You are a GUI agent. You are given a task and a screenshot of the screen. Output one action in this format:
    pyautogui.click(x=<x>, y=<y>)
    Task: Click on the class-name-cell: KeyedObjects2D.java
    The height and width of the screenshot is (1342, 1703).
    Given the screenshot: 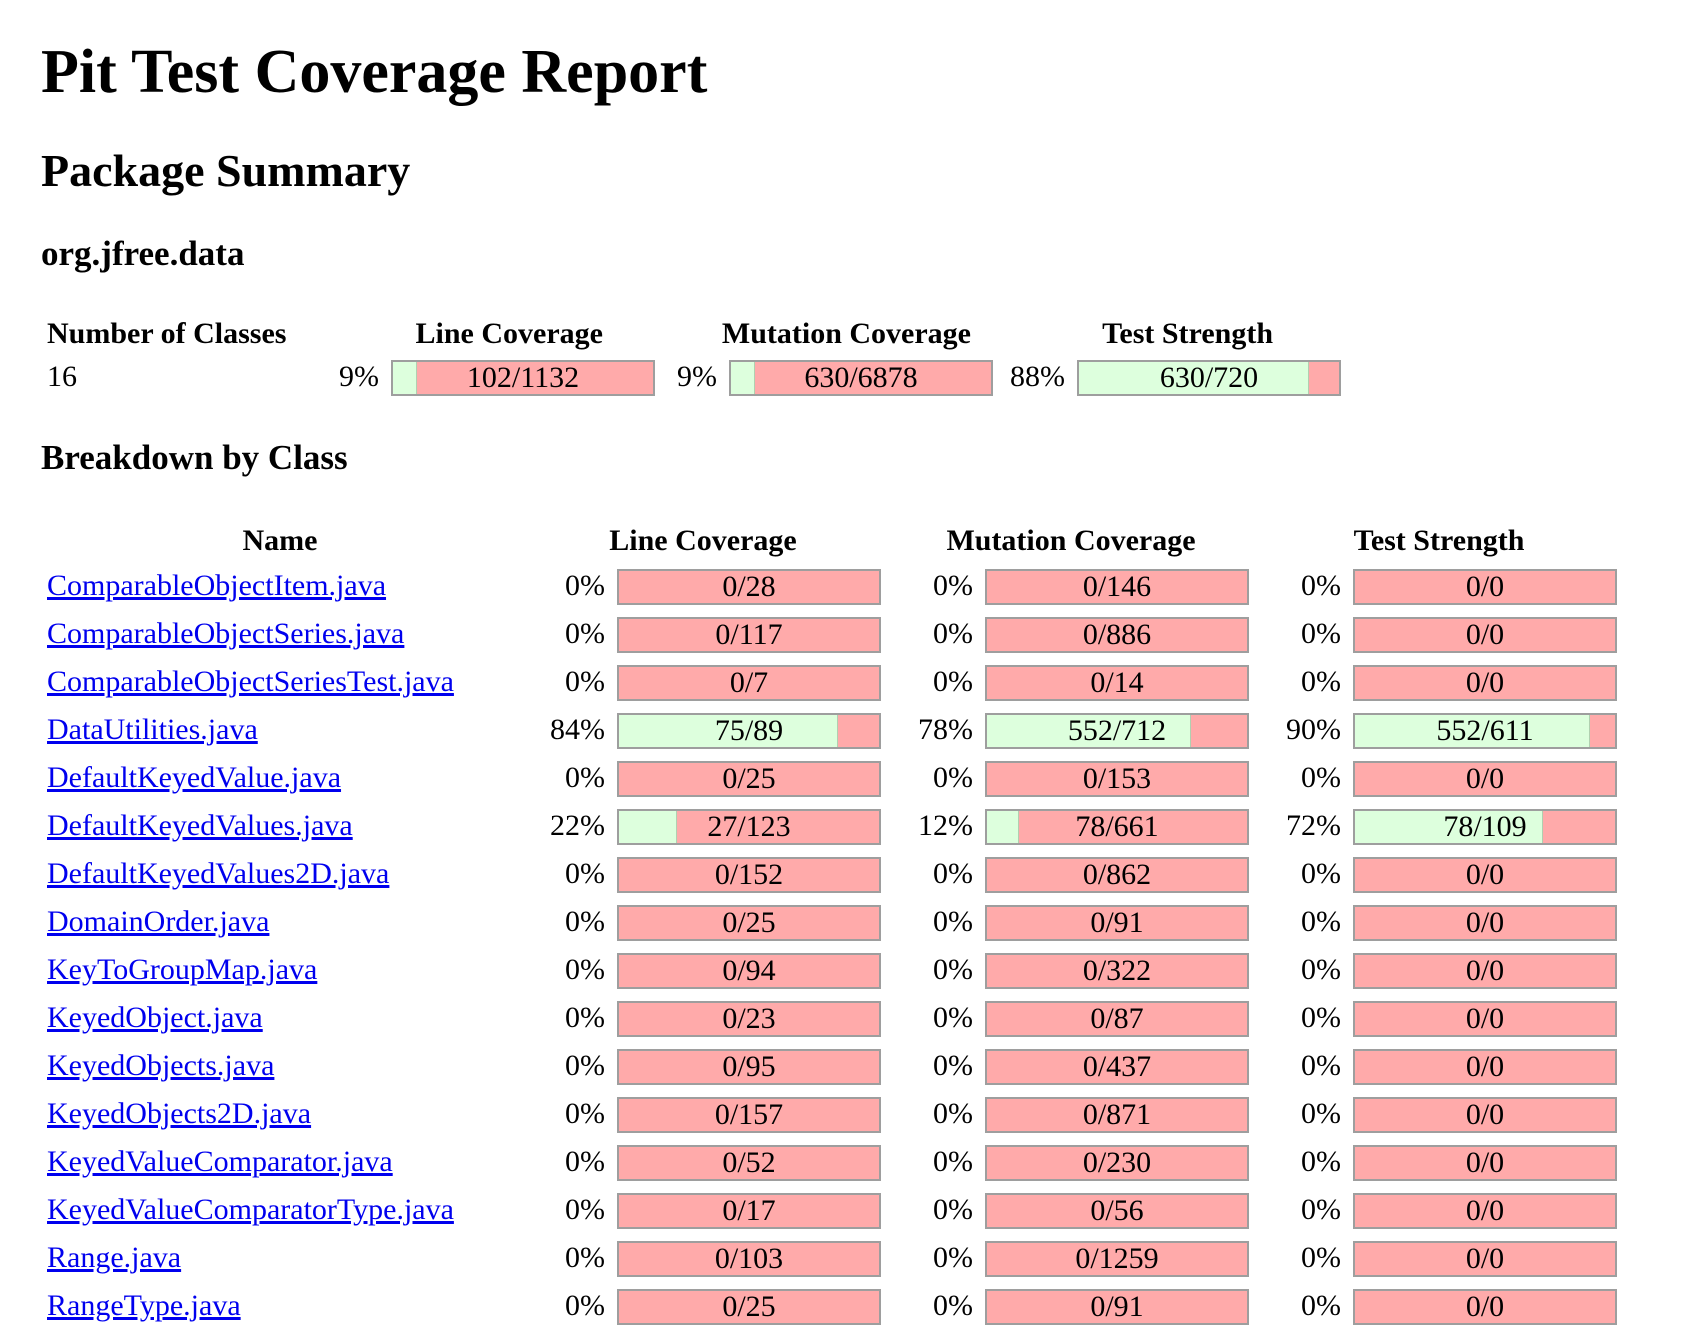 What is the action you would take?
    pyautogui.click(x=280, y=1114)
    